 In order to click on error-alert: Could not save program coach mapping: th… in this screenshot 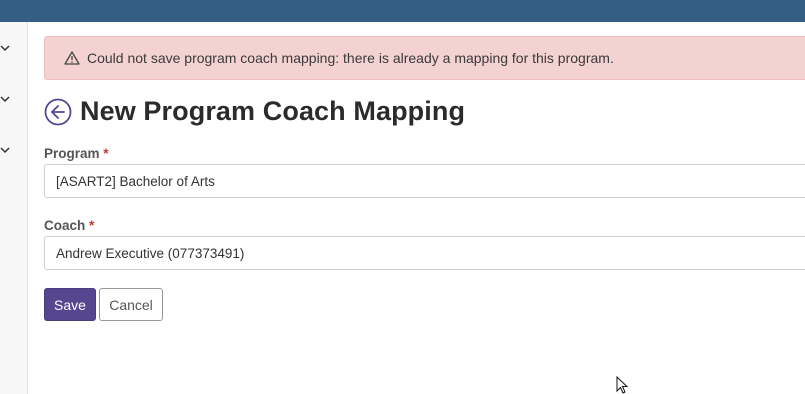, I will do `click(424, 58)`.